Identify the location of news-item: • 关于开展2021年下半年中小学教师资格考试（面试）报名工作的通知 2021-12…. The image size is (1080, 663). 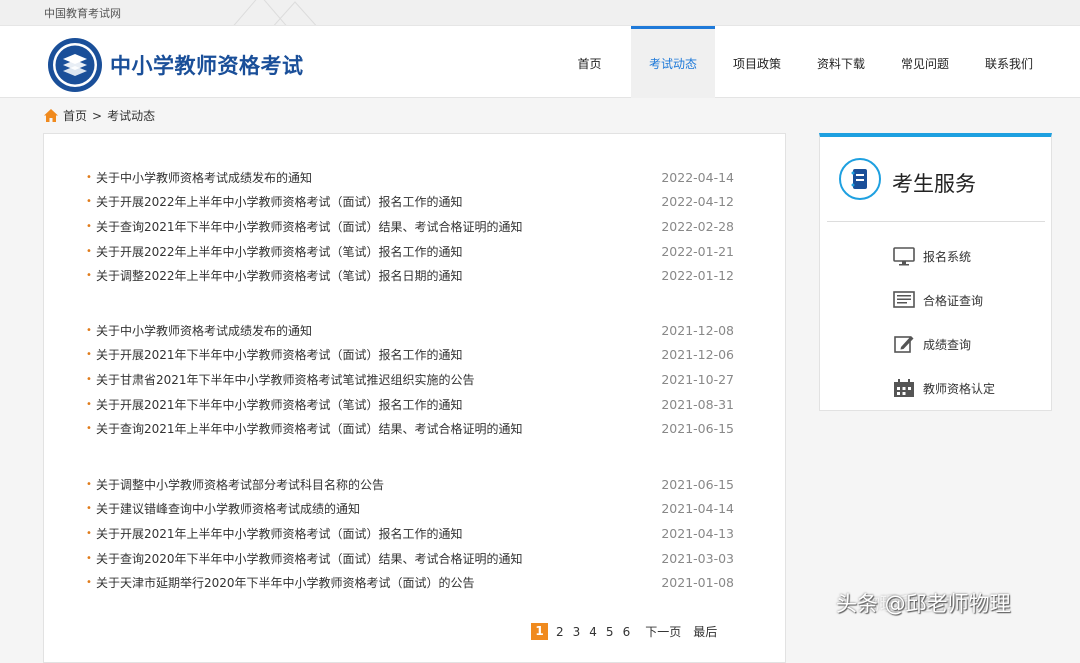
(410, 355).